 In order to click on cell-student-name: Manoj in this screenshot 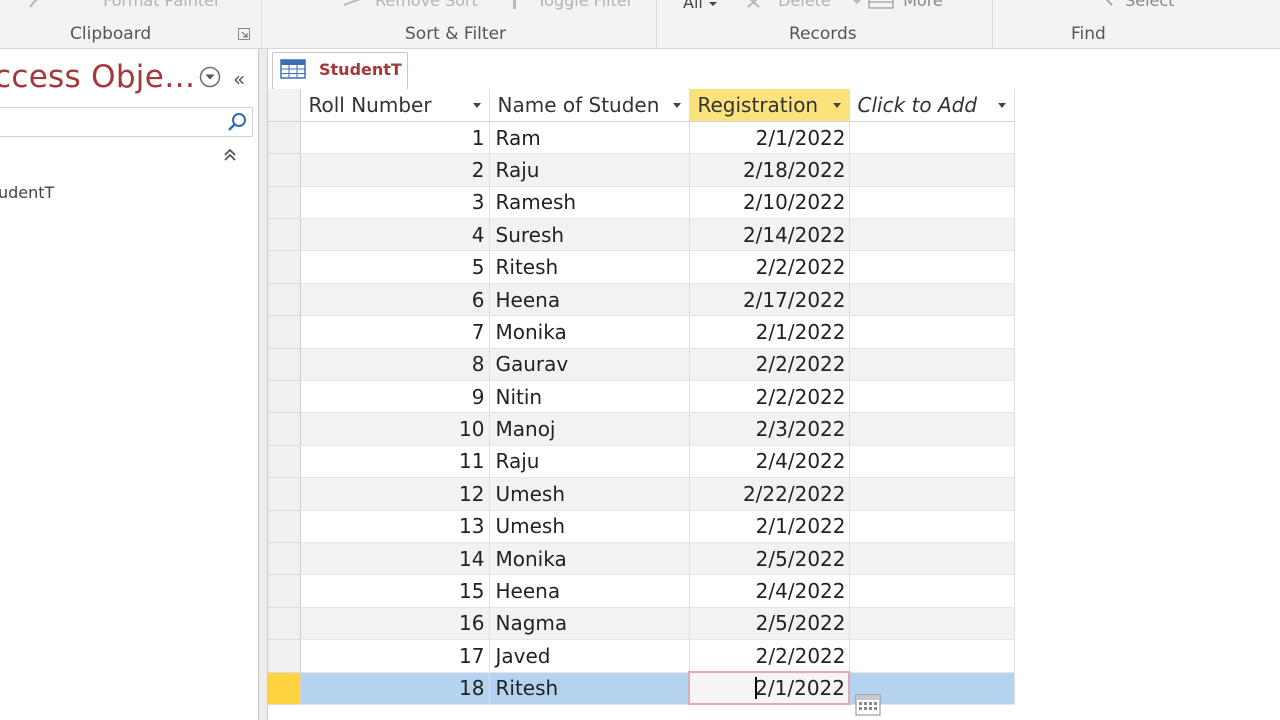, I will do `click(589, 429)`.